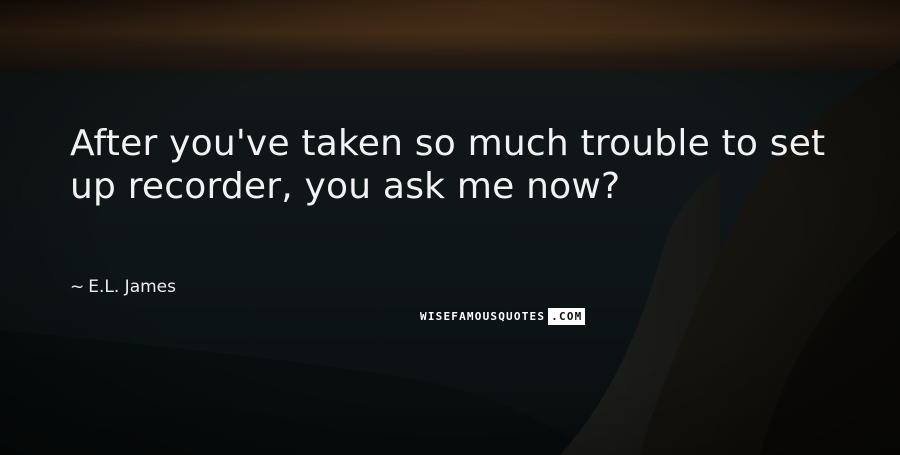 The width and height of the screenshot is (900, 455). What do you see at coordinates (483, 316) in the screenshot?
I see `watermark-main-text: WISEFAMOUSQUOTES` at bounding box center [483, 316].